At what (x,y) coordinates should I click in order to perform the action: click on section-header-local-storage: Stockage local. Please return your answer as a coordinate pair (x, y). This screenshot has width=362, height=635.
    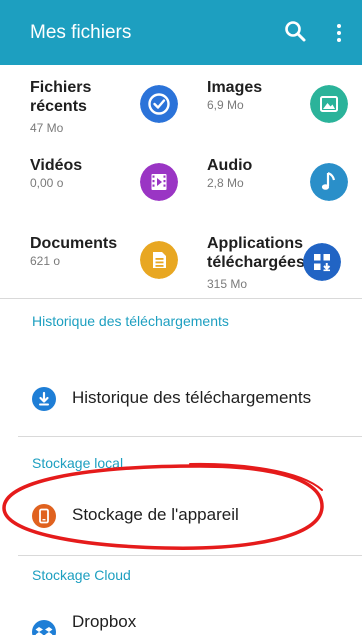
    Looking at the image, I should click on (78, 463).